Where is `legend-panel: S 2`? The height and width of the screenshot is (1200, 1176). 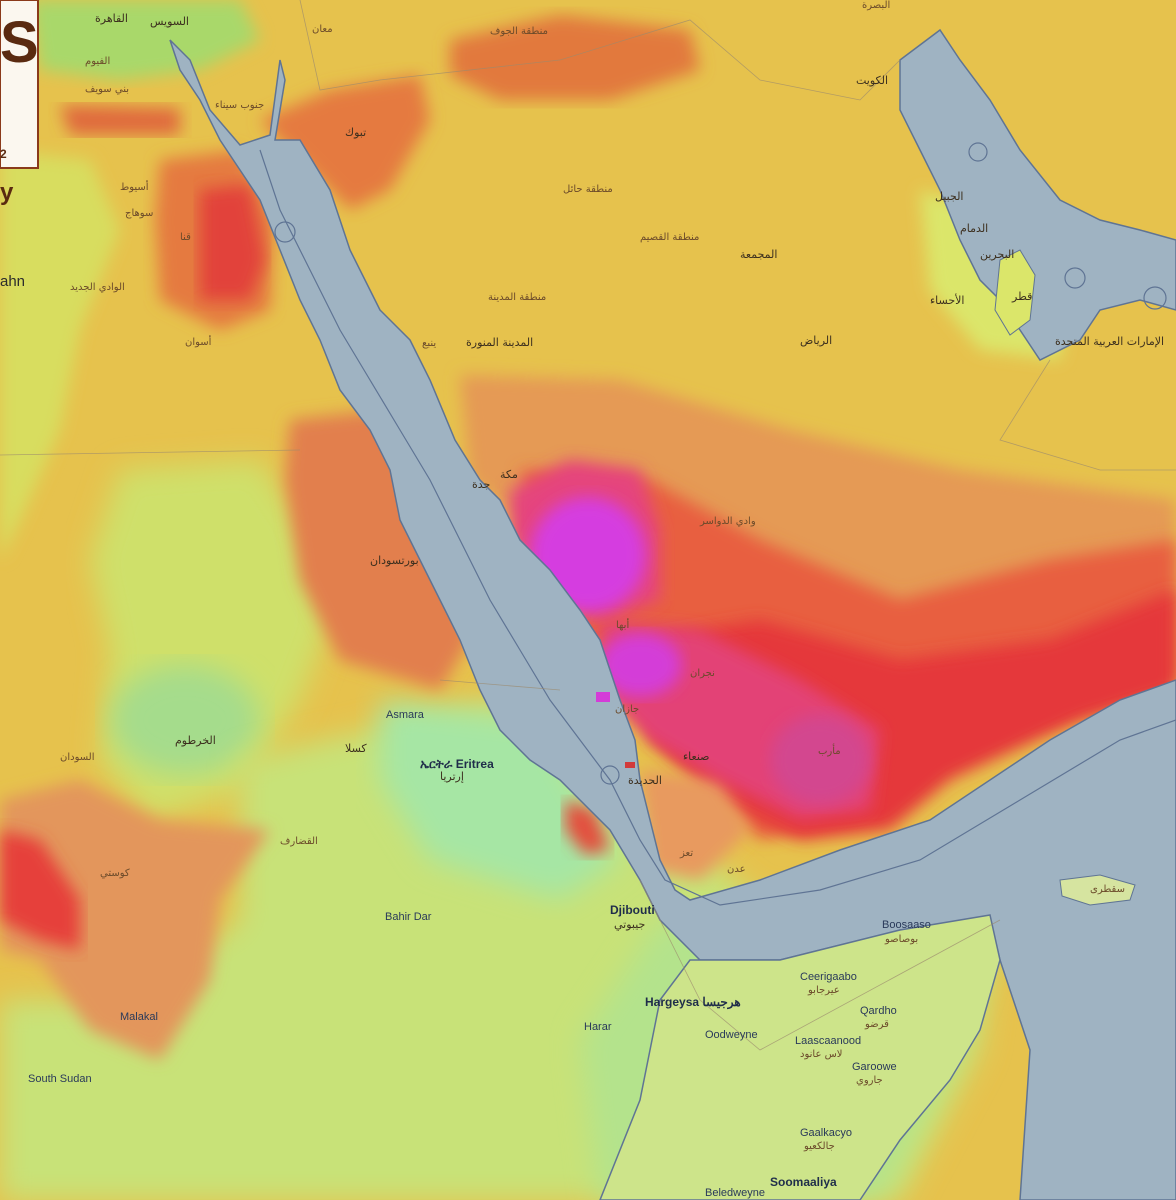 legend-panel: S 2 is located at coordinates (19, 84).